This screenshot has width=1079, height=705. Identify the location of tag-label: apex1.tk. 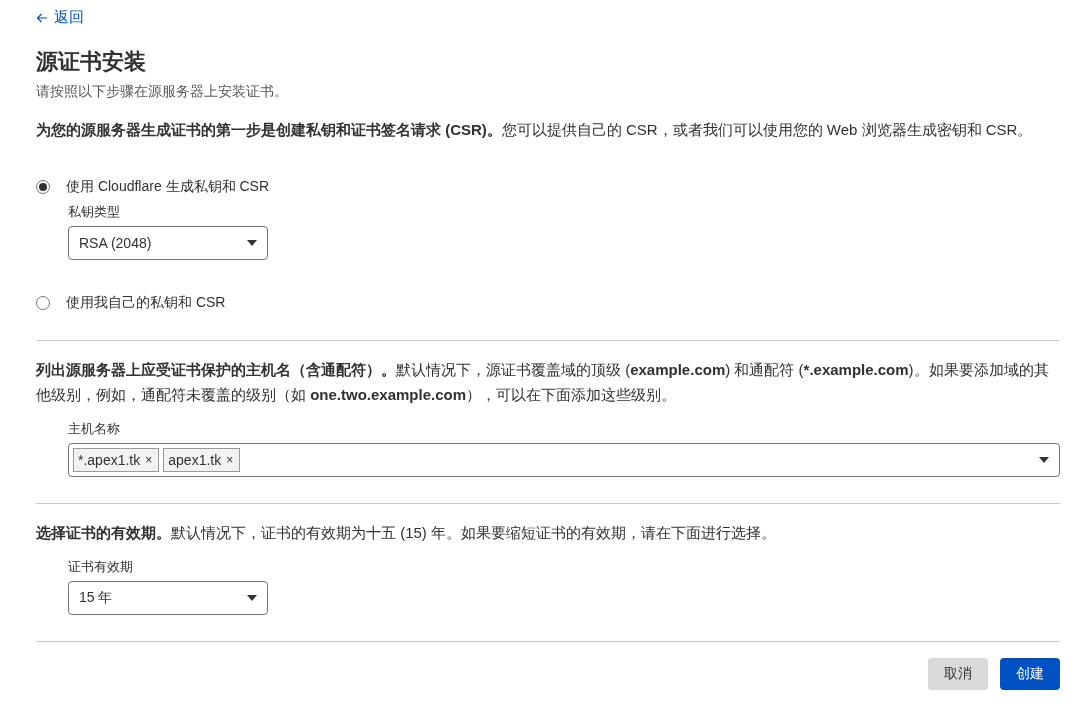
(195, 460).